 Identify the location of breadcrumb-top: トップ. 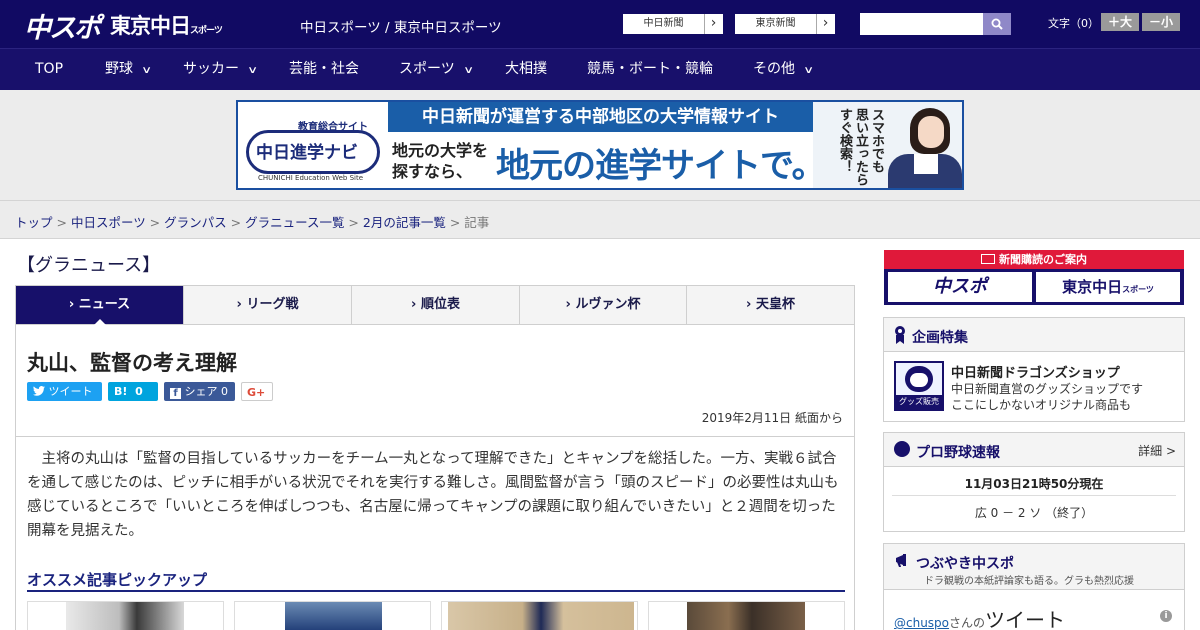
(34, 222).